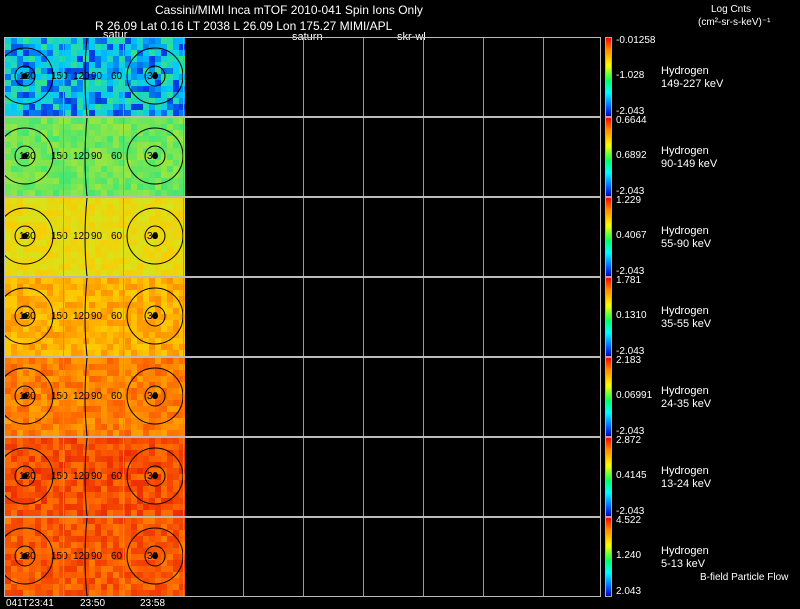 The image size is (800, 609). I want to click on energy-range: 5-13 keV, so click(683, 564).